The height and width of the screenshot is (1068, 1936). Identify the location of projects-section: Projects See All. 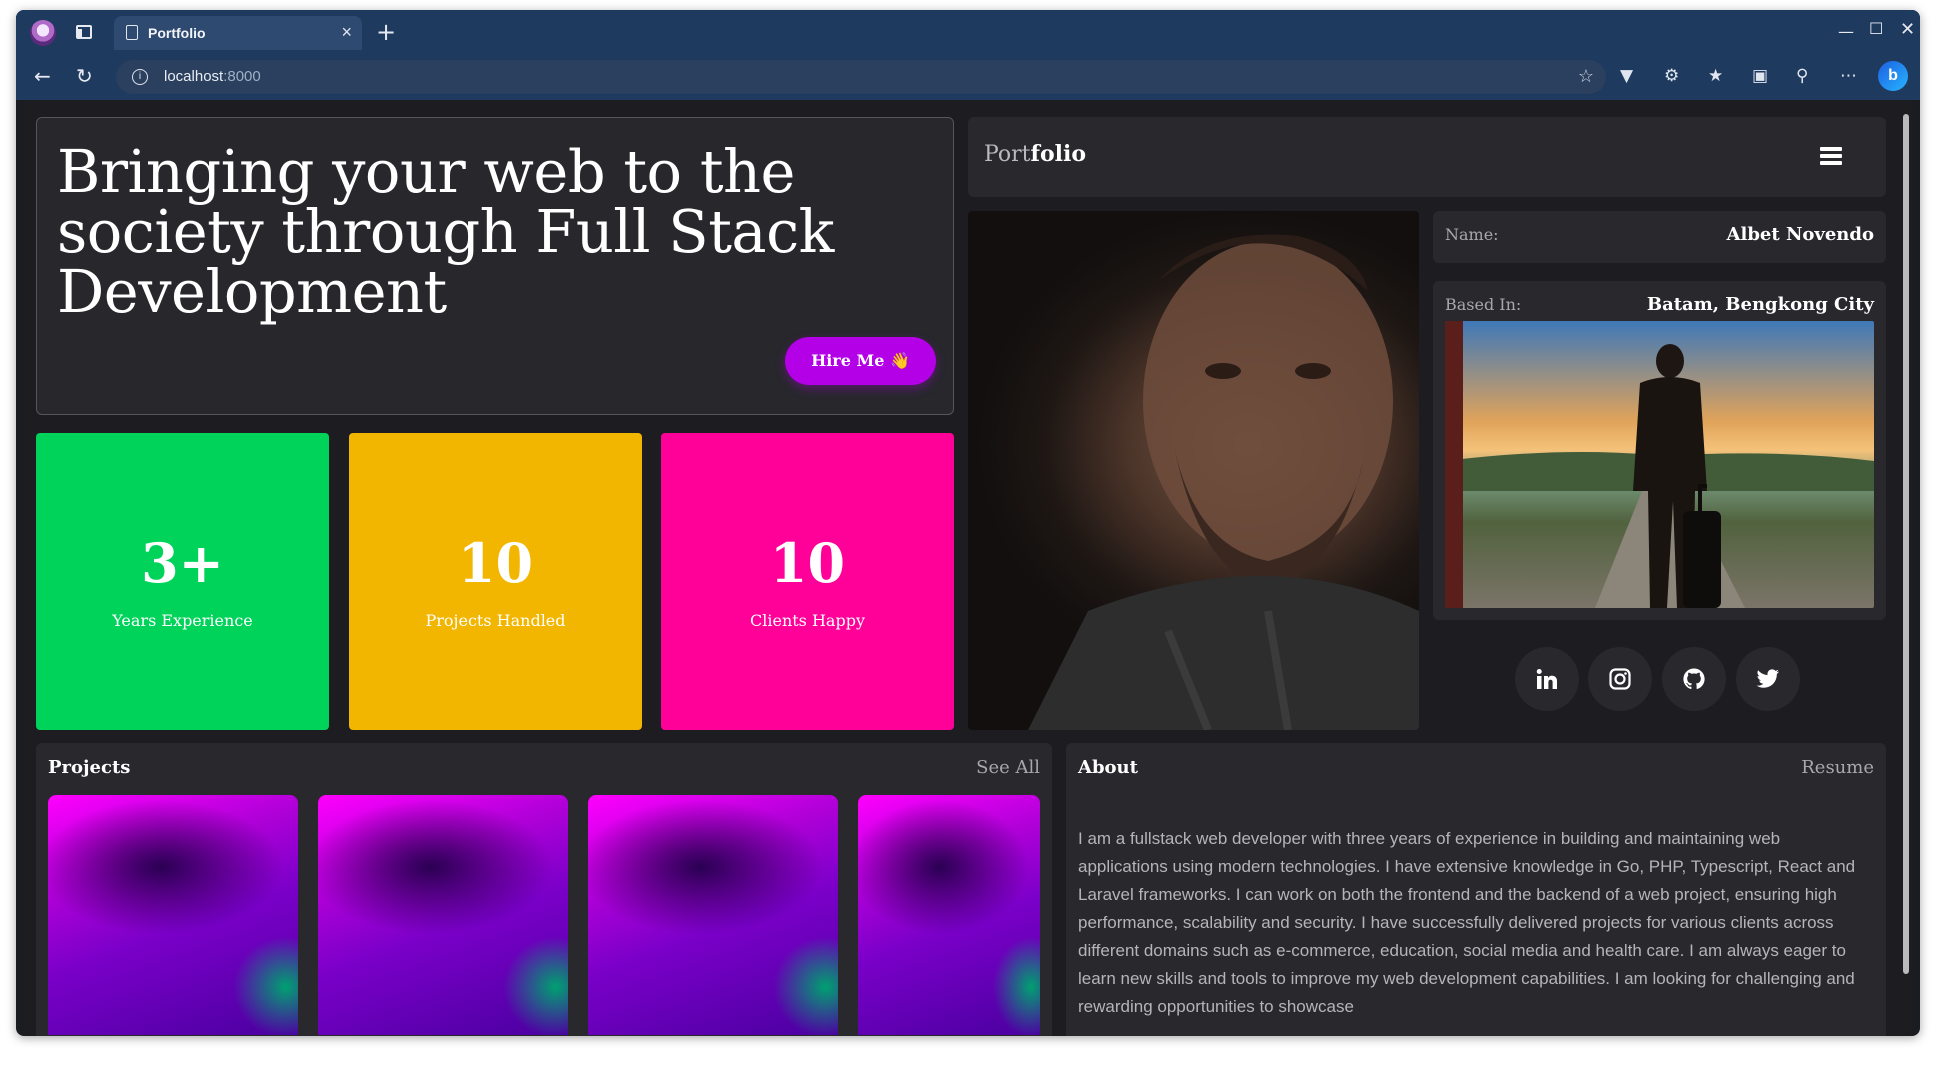
(544, 889).